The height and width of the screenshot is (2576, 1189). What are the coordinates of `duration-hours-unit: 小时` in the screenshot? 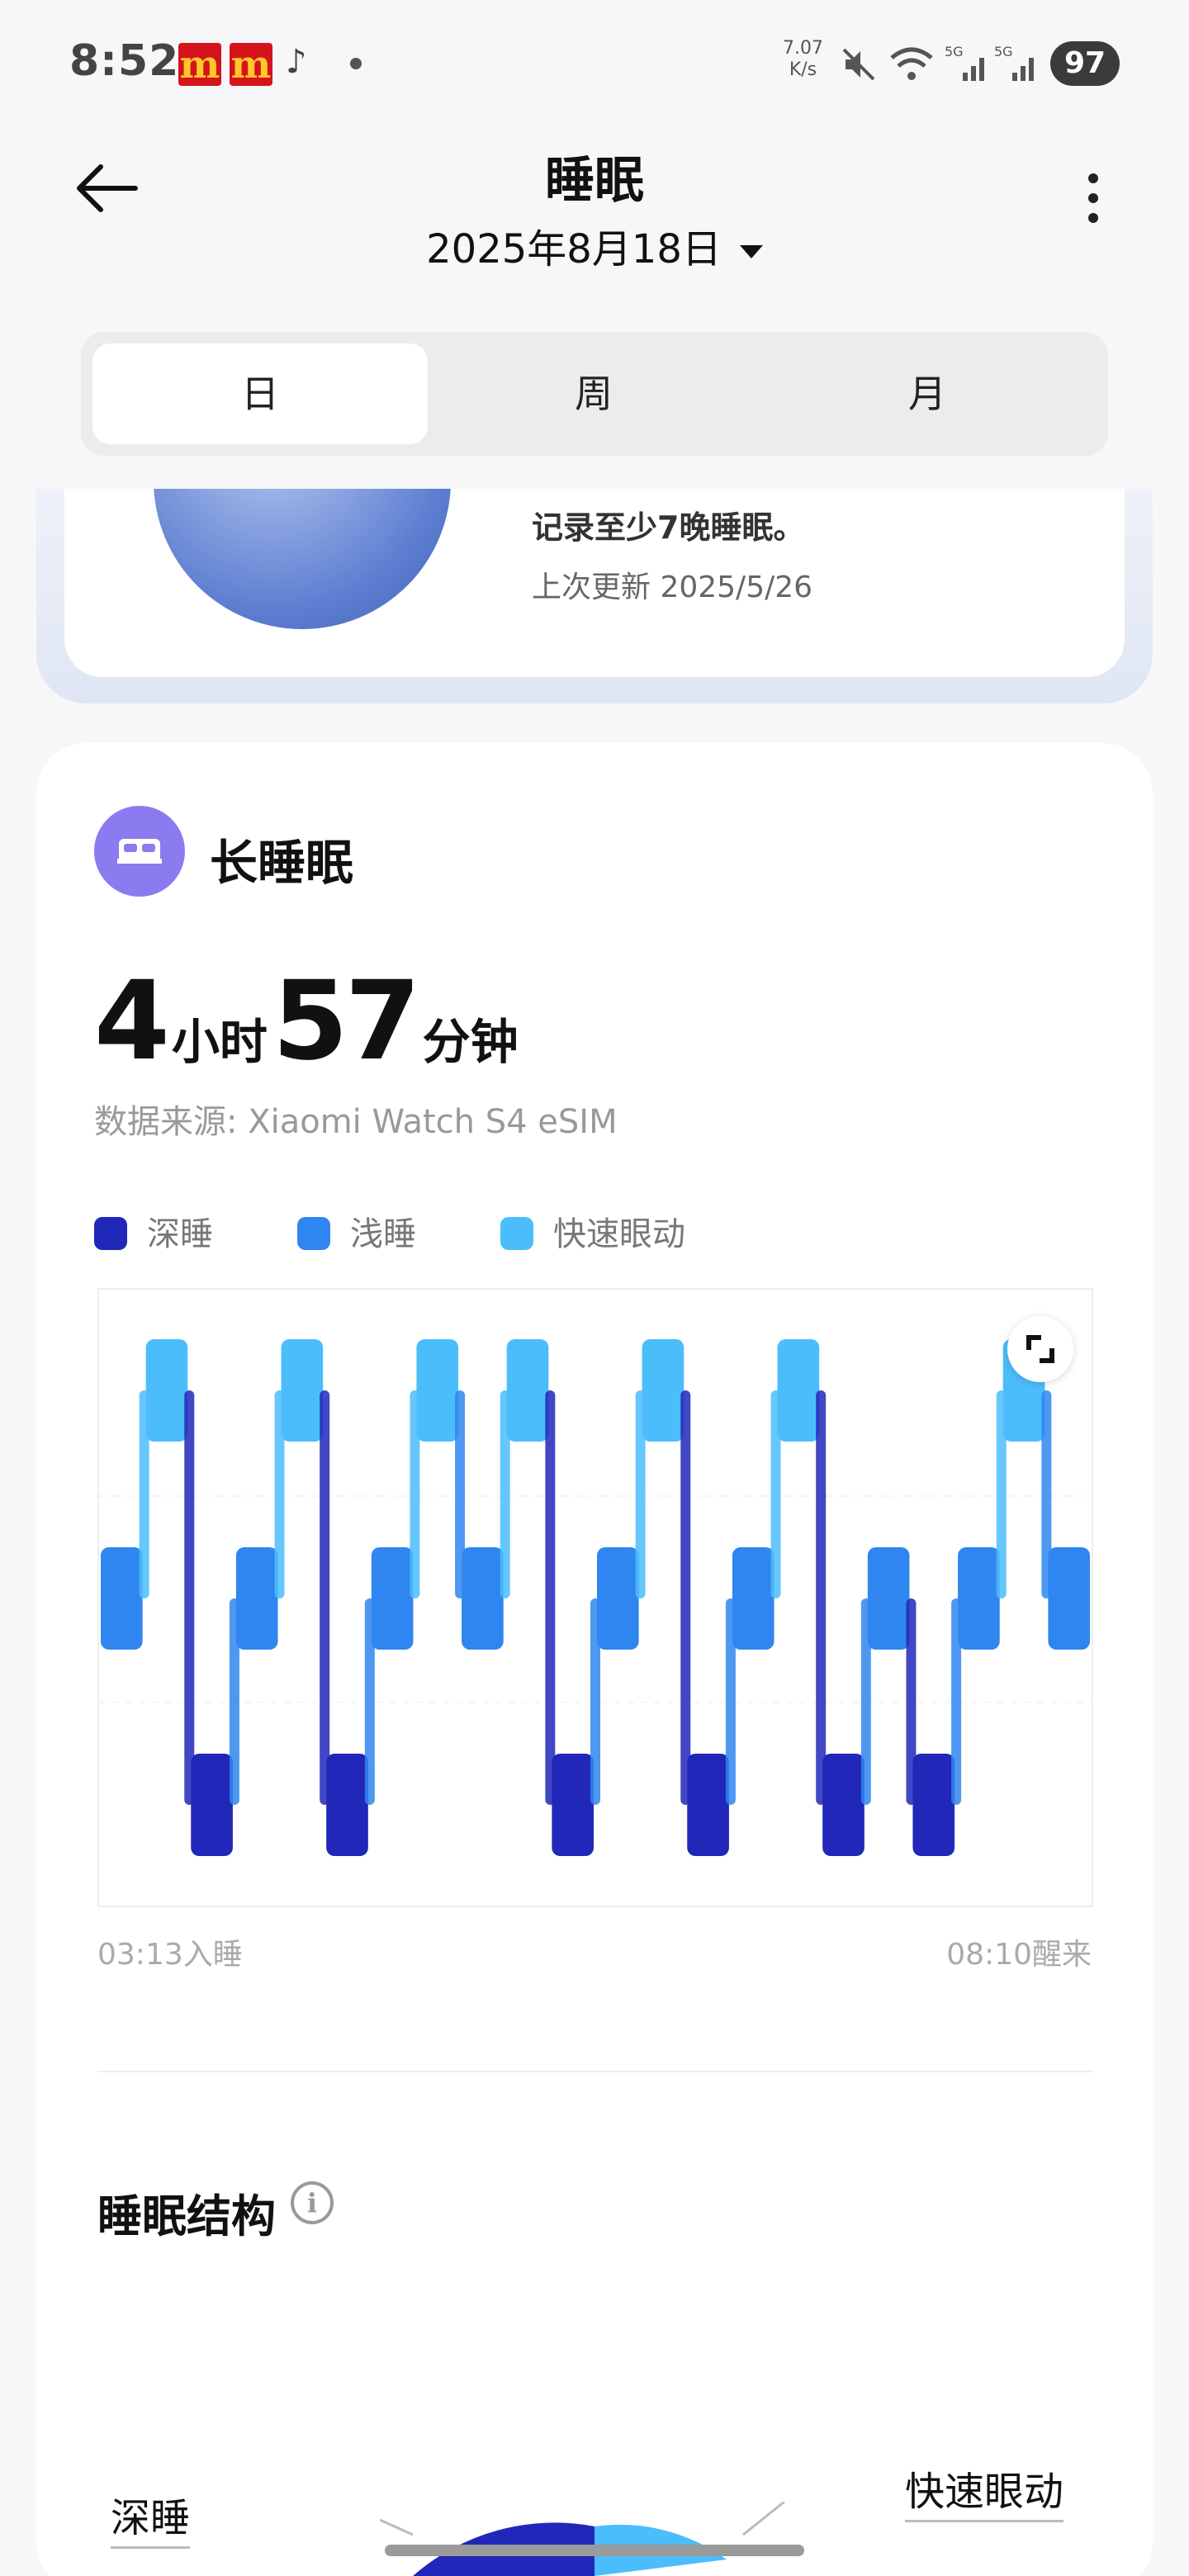 It's located at (219, 1042).